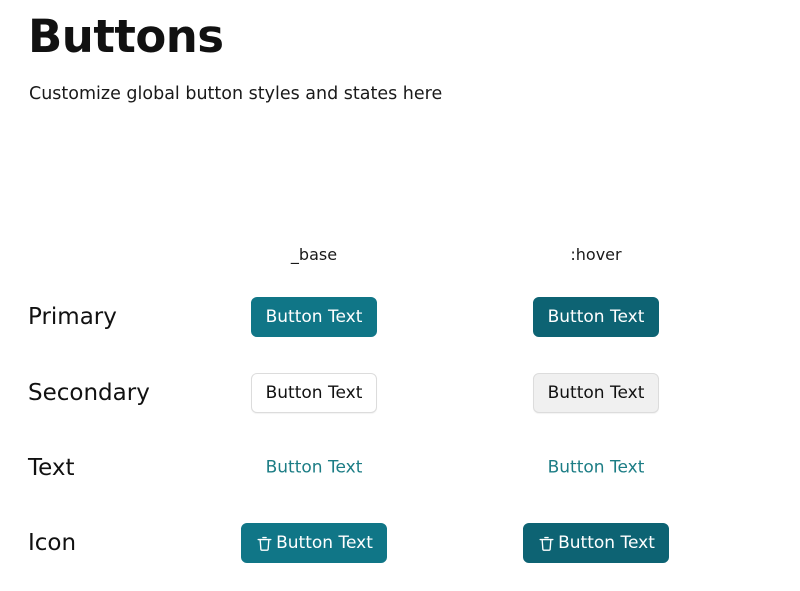 The image size is (800, 591). Describe the element at coordinates (596, 254) in the screenshot. I see `column-header-hover: :hover` at that location.